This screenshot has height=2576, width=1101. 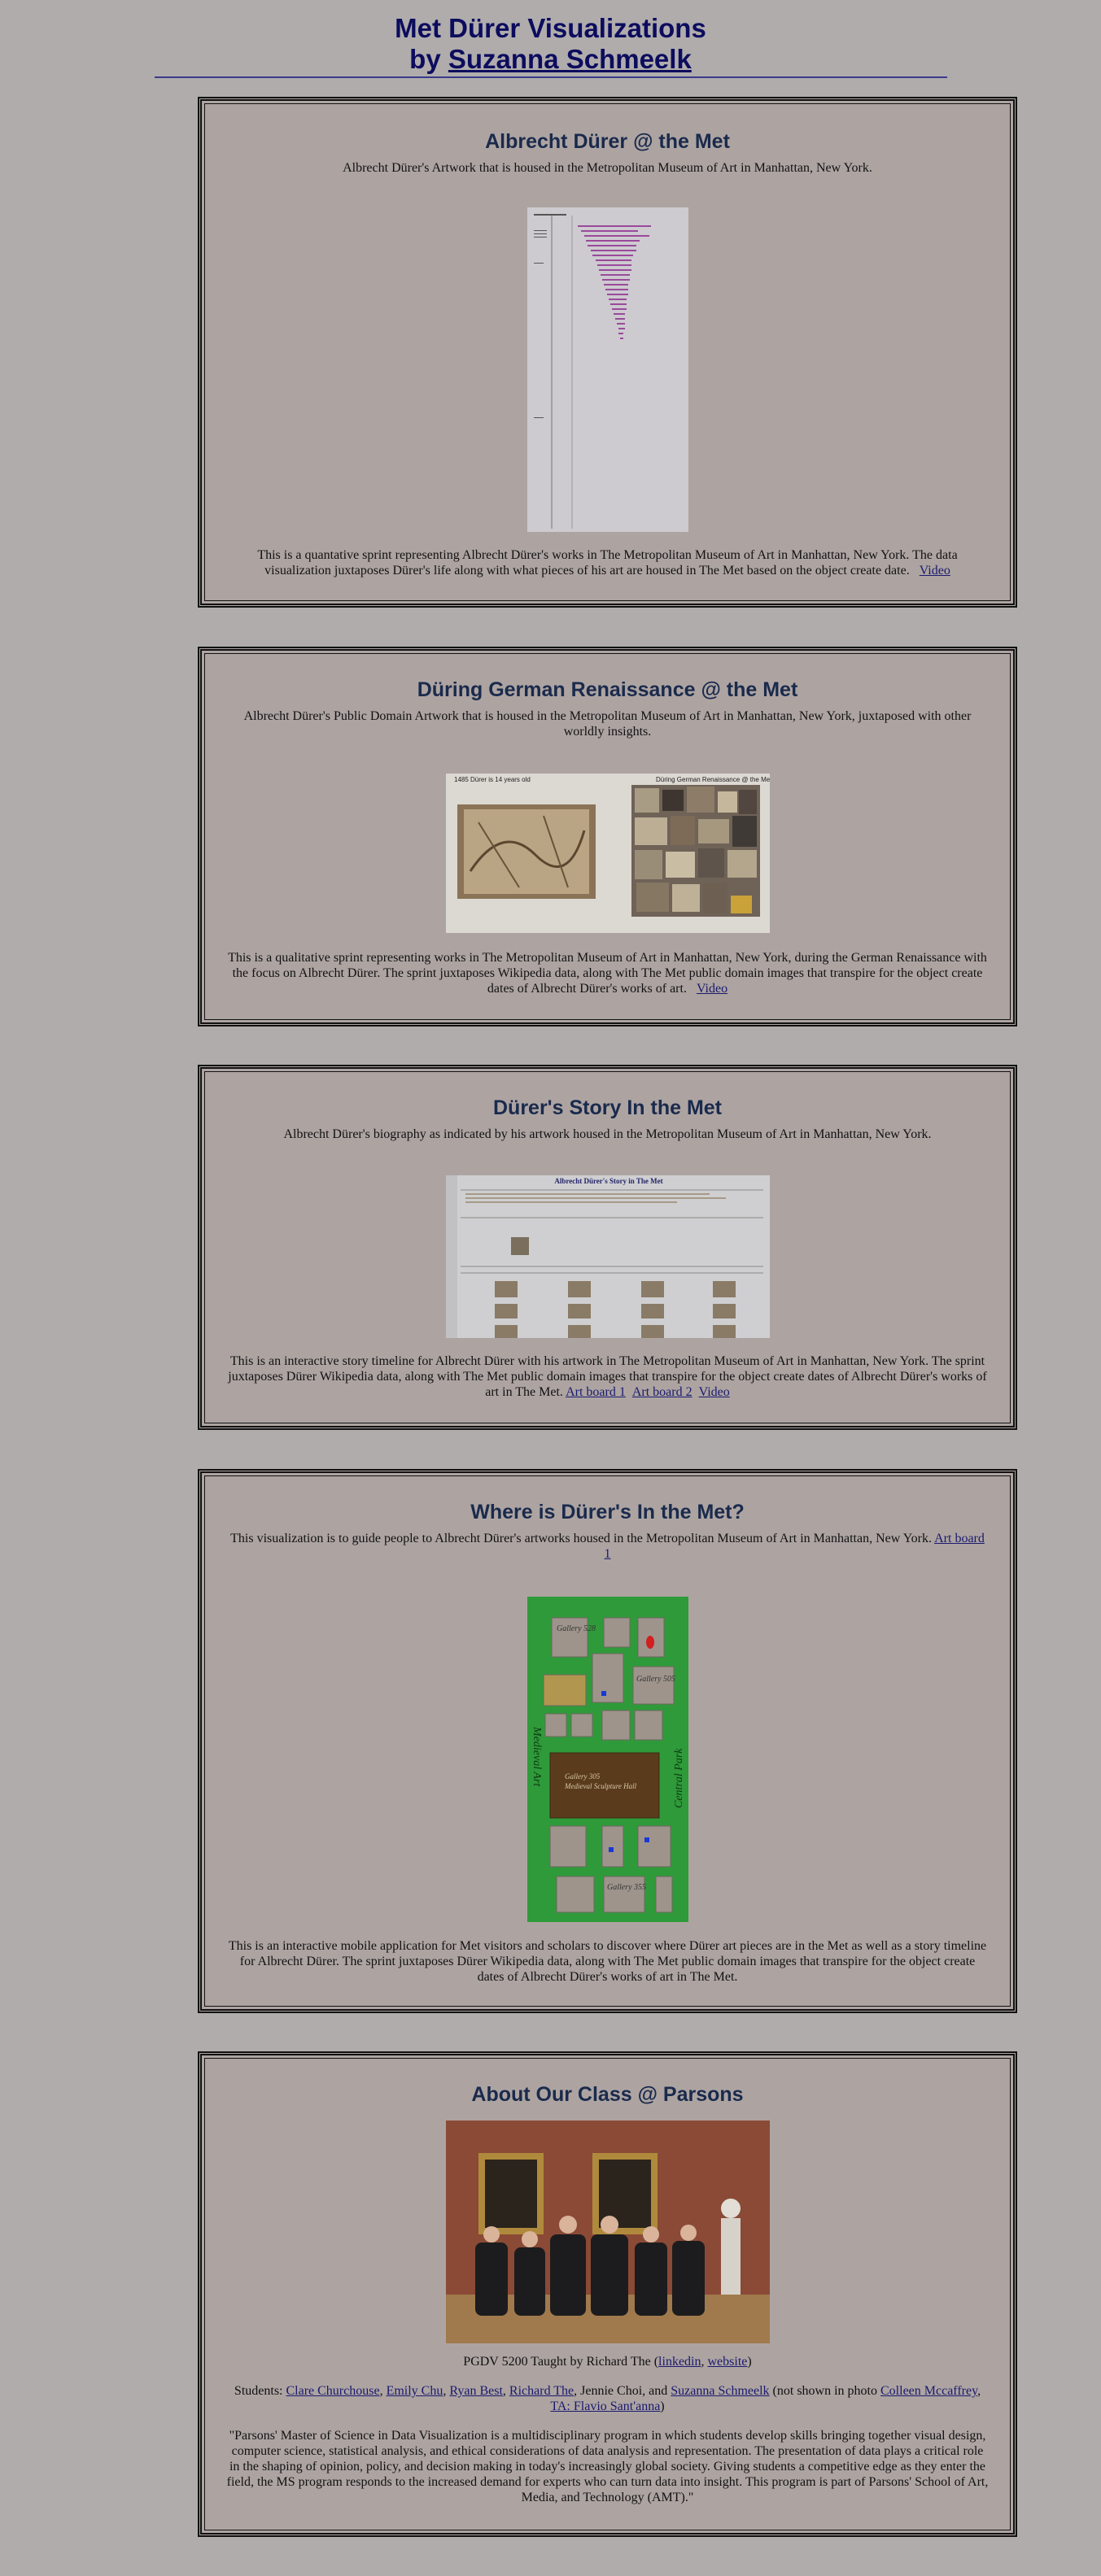 I want to click on collage-caption-right: Düring German Renaissance @ the Met, so click(x=713, y=779).